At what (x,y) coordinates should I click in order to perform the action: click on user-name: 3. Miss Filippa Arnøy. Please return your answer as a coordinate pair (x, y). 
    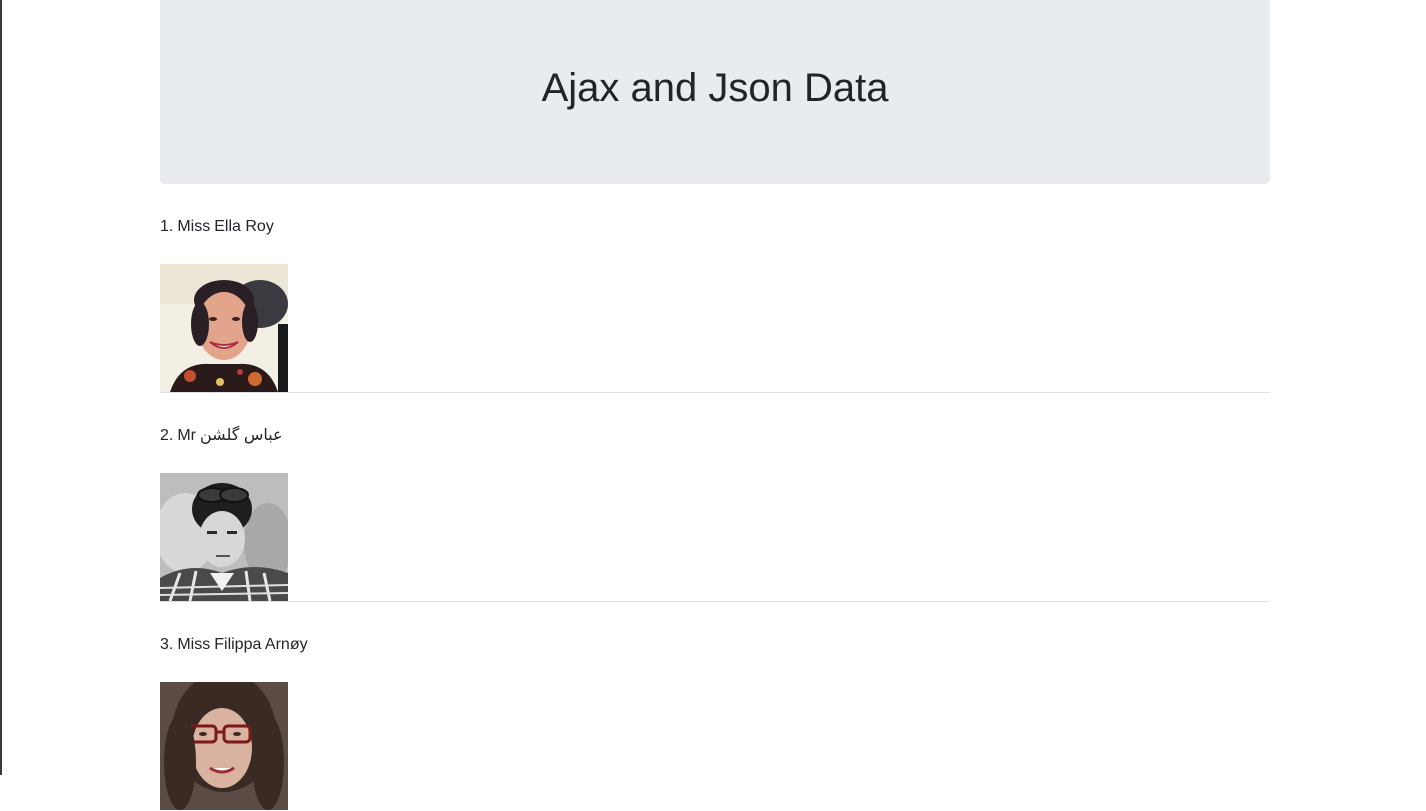
    Looking at the image, I should click on (715, 645).